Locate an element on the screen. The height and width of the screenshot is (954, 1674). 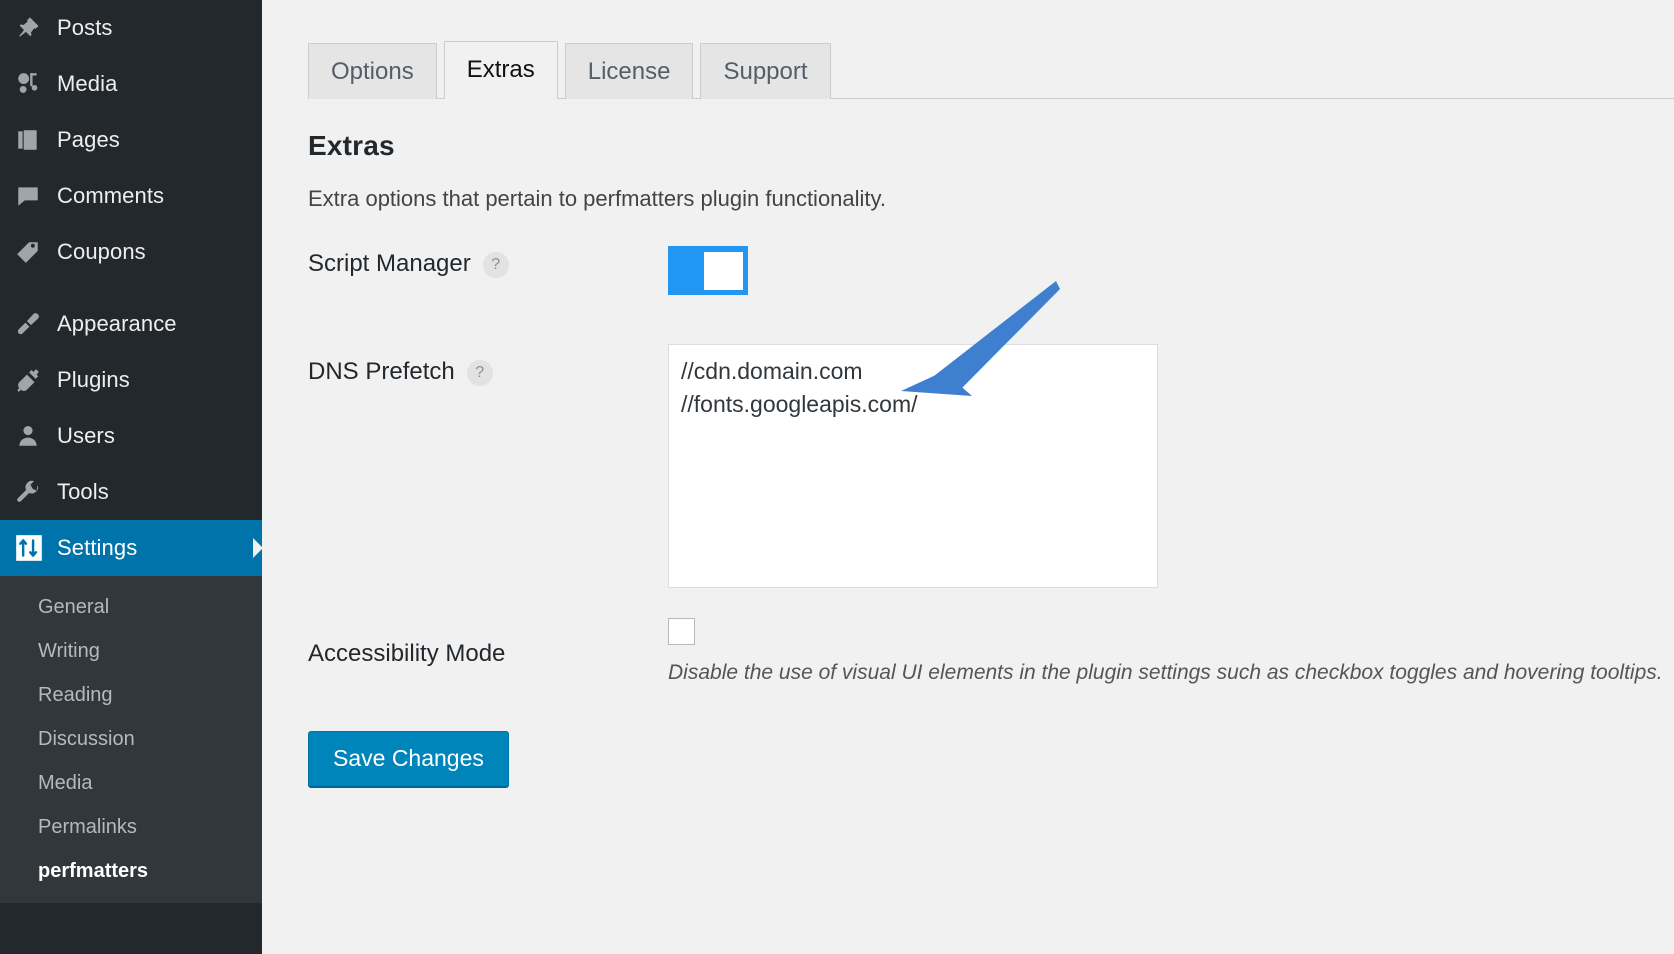
sidebar-item-settings: Settings is located at coordinates (131, 548).